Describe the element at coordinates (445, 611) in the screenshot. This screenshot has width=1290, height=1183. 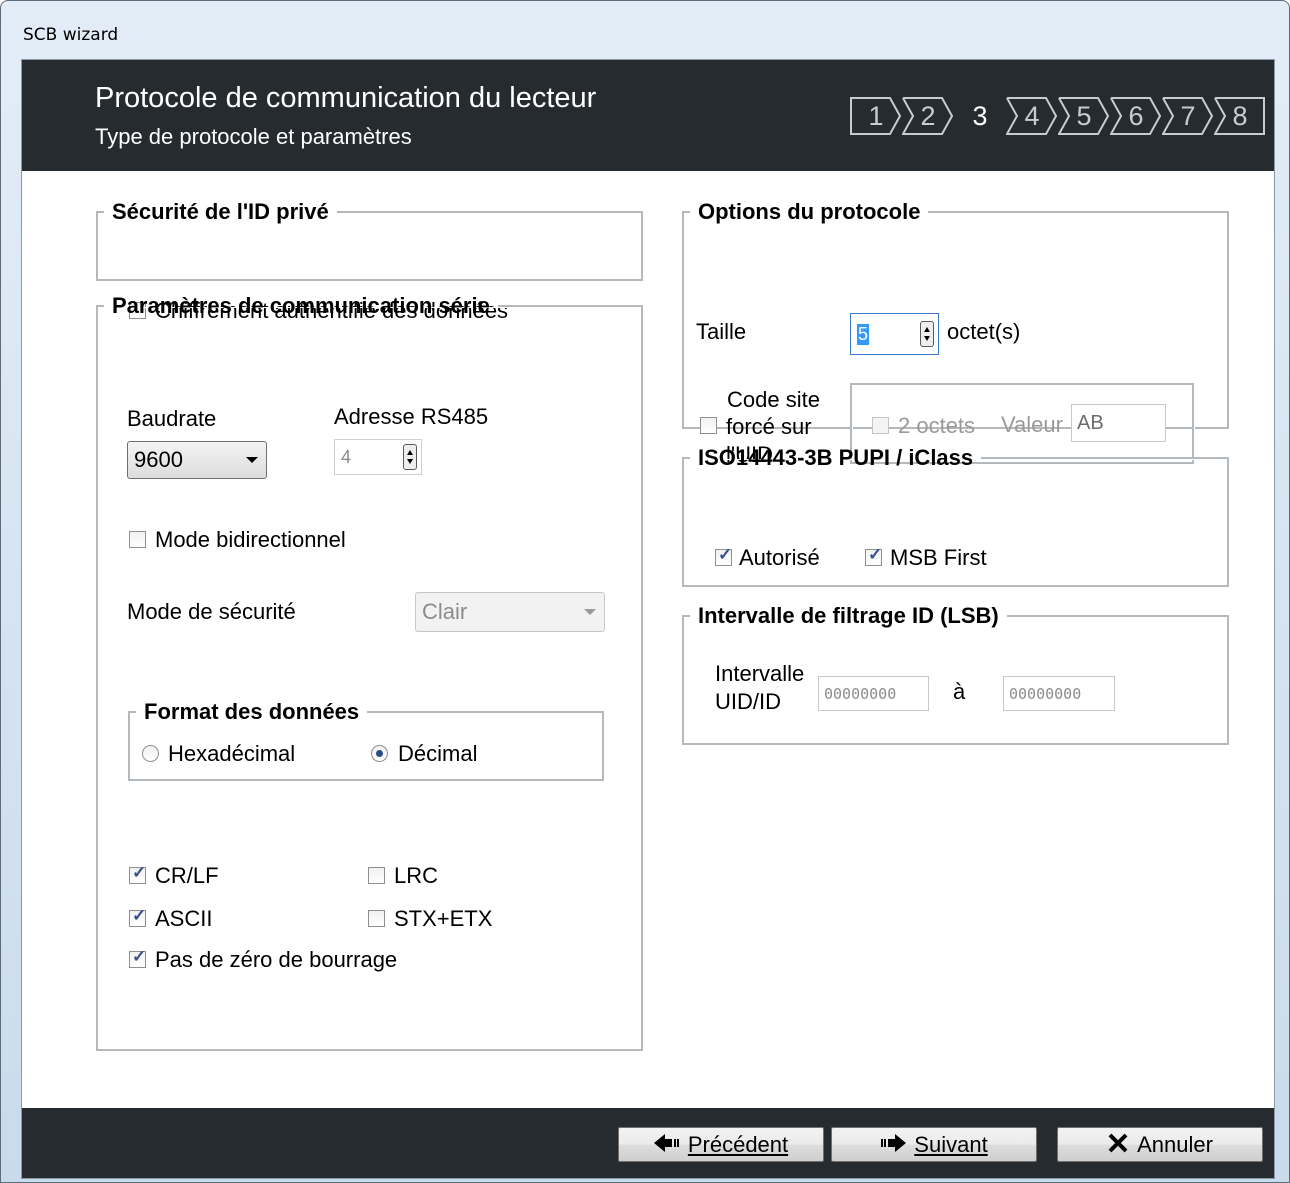
I see `security-mode-value: Clair` at that location.